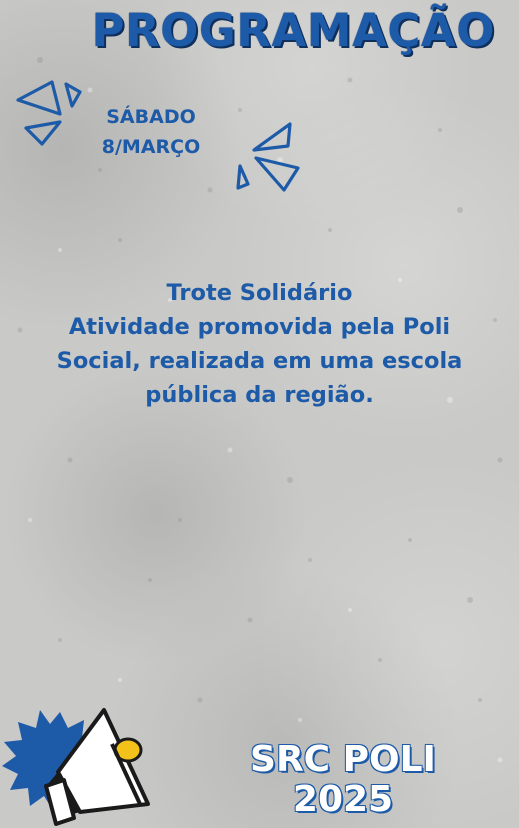 This screenshot has width=519, height=828. I want to click on triangle-burst-right-icon, so click(268, 157).